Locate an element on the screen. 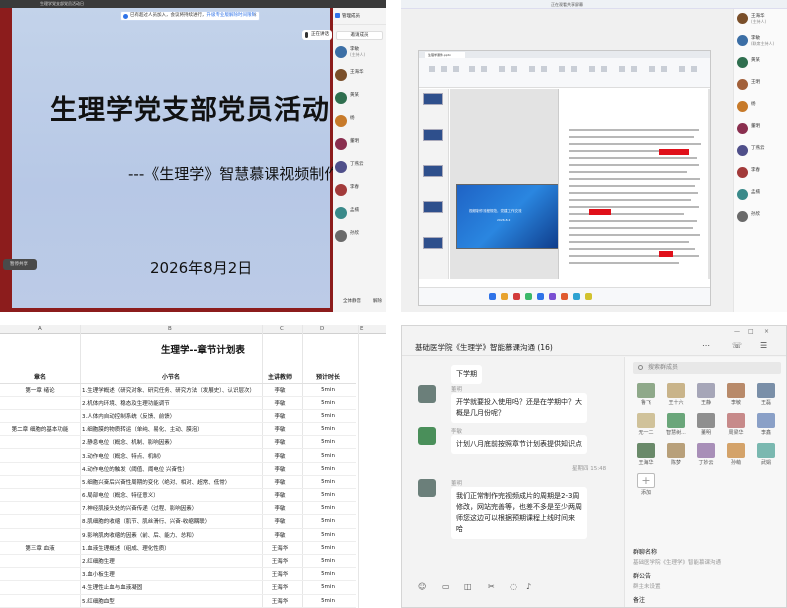 Image resolution: width=787 pixels, height=608 pixels. column-header: B is located at coordinates (170, 329).